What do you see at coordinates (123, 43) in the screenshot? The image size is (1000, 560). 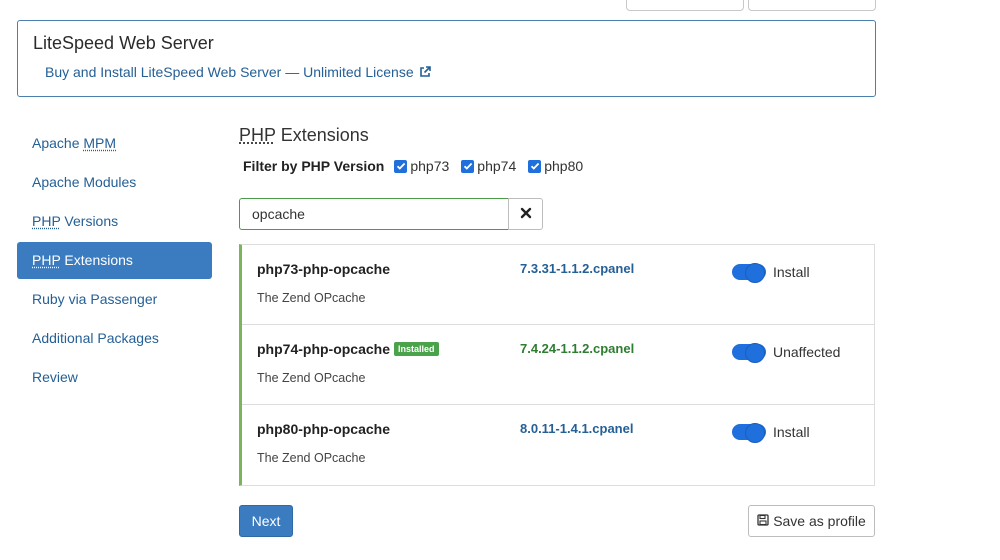 I see `panel-title: LiteSpeed Web Server` at bounding box center [123, 43].